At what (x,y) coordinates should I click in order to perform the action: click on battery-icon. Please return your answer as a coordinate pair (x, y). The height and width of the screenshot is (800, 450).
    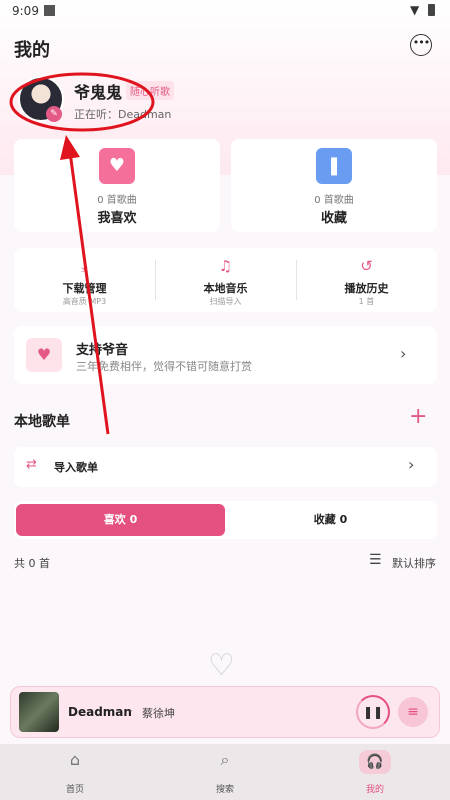
    Looking at the image, I should click on (431, 10).